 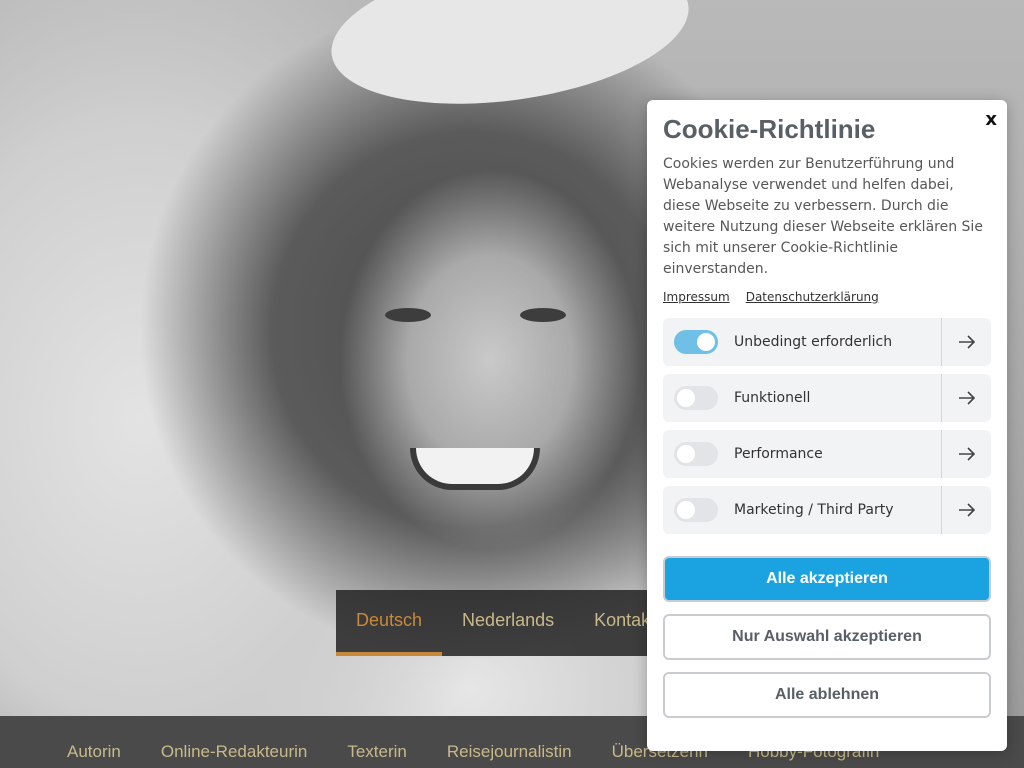 What do you see at coordinates (696, 510) in the screenshot?
I see `toggle-marketing` at bounding box center [696, 510].